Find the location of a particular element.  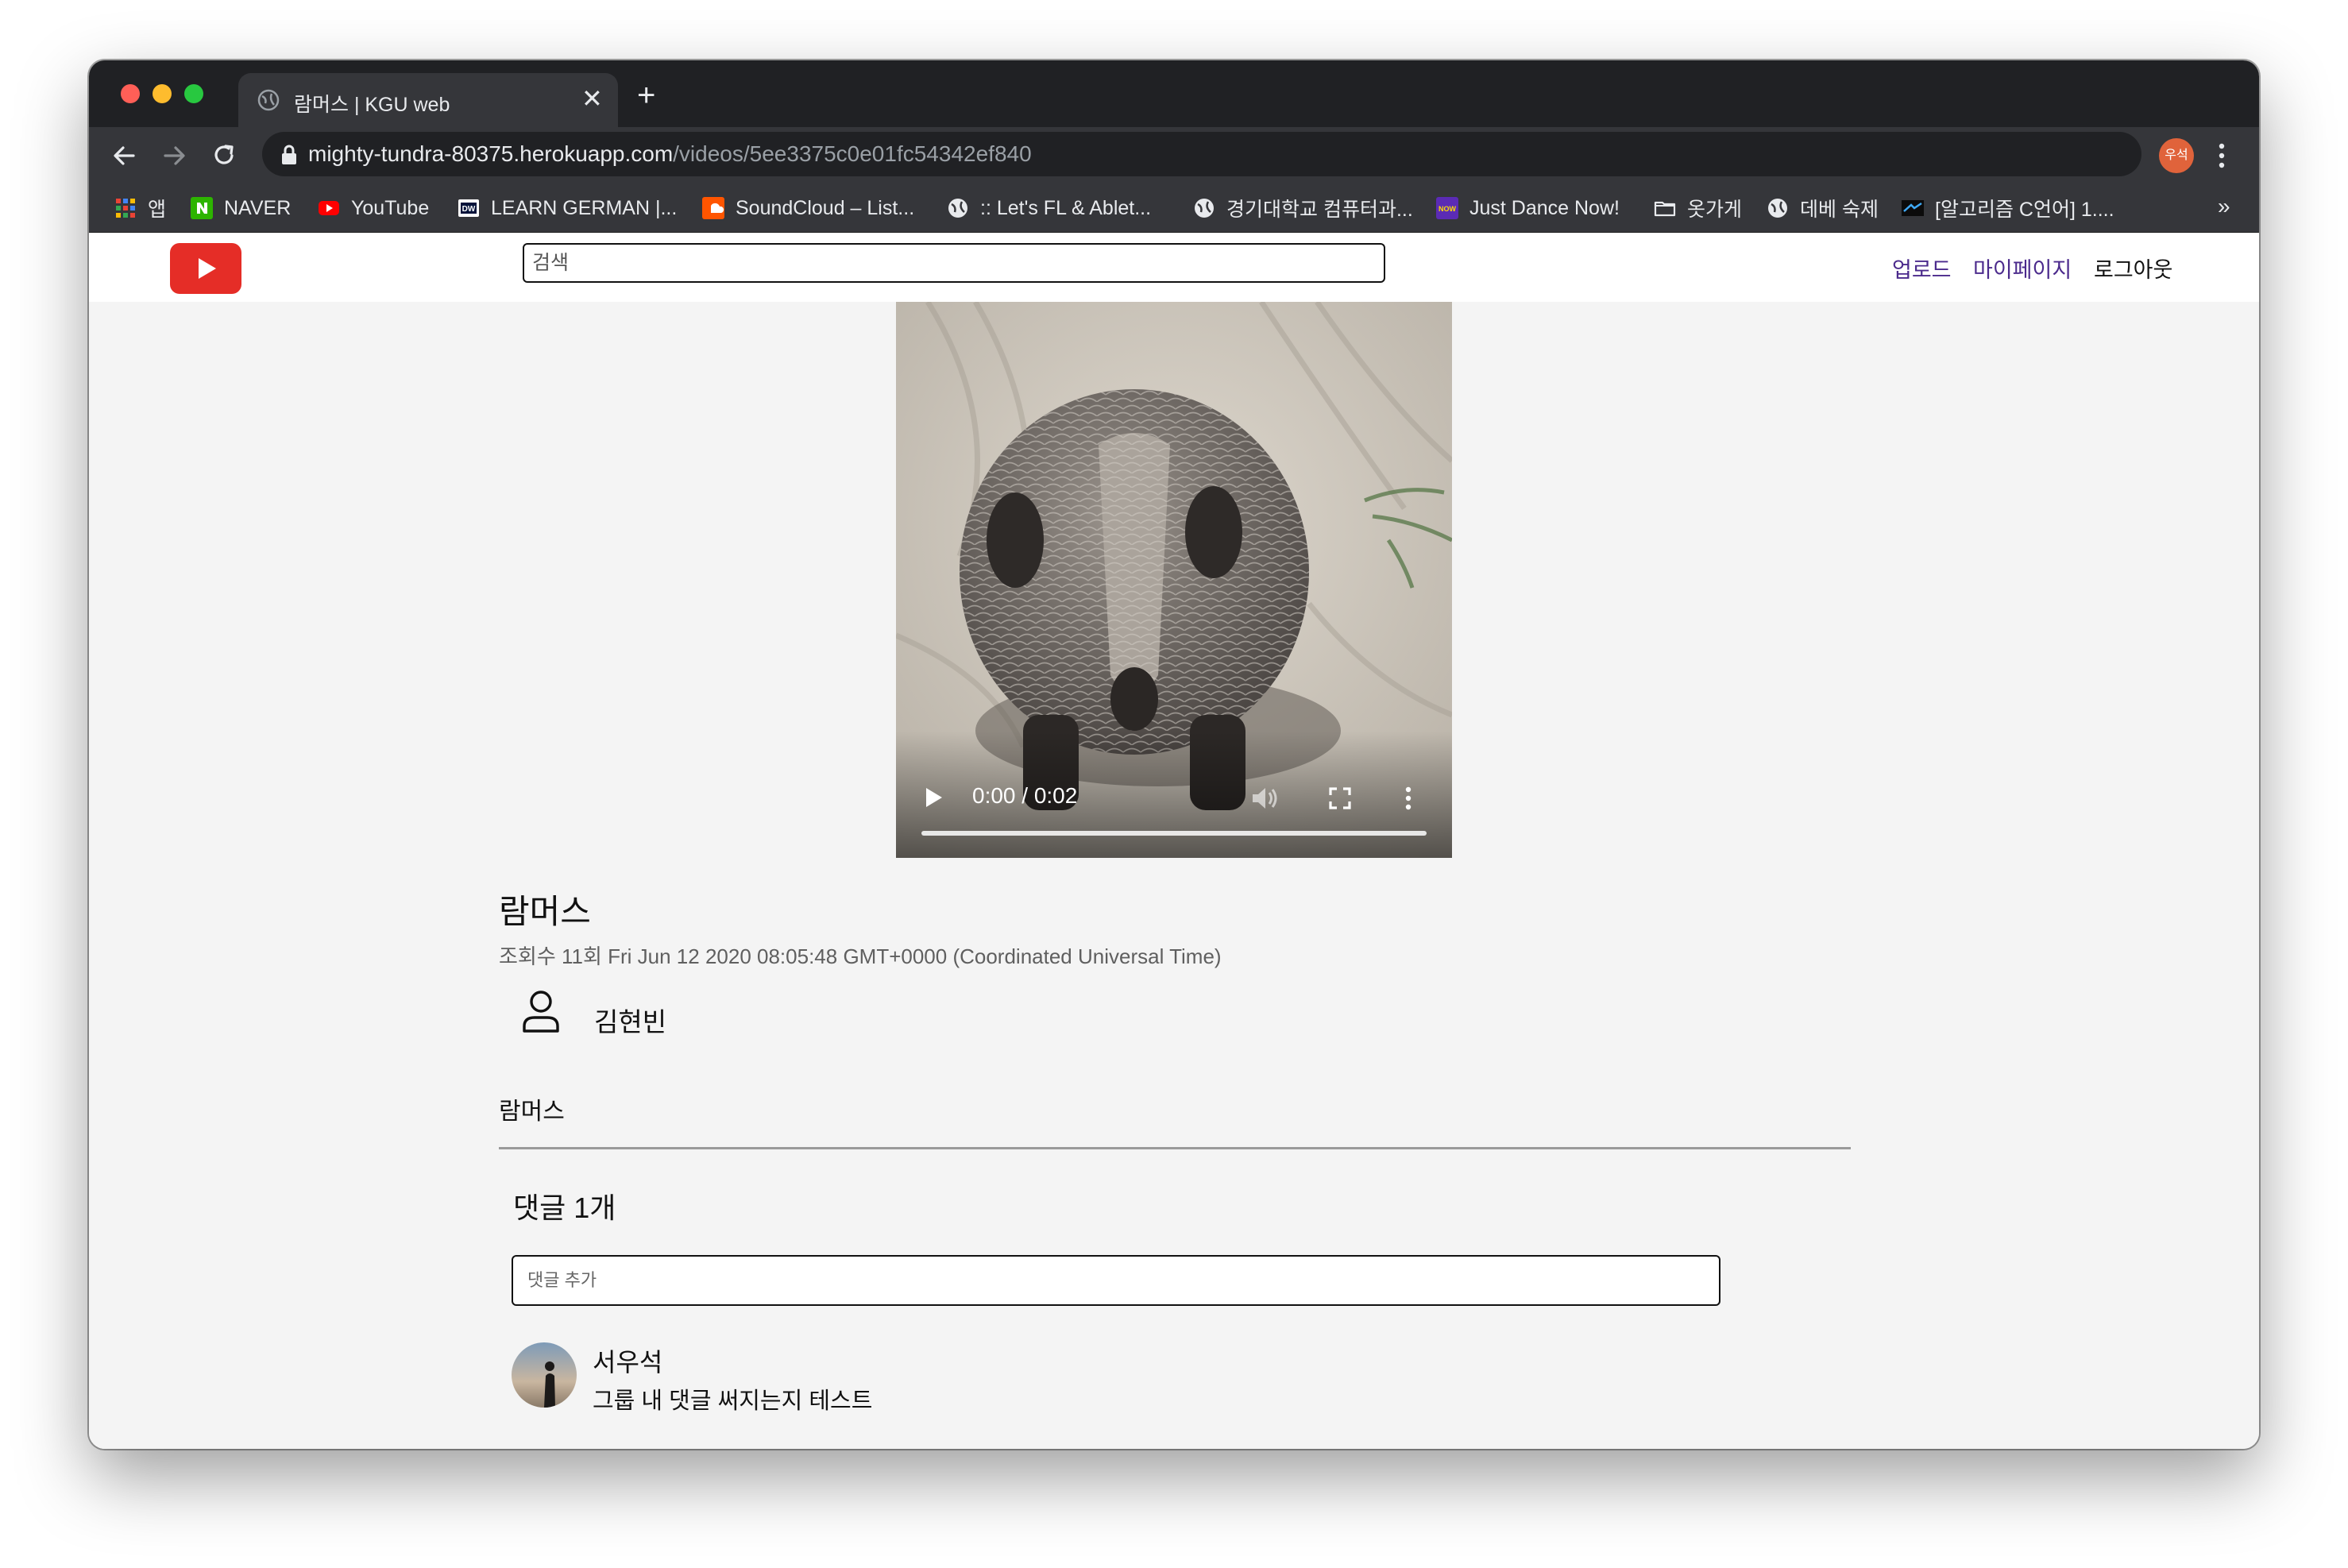

comment-text: 그룹 내 댓글 써지는지 테스트 is located at coordinates (733, 1401).